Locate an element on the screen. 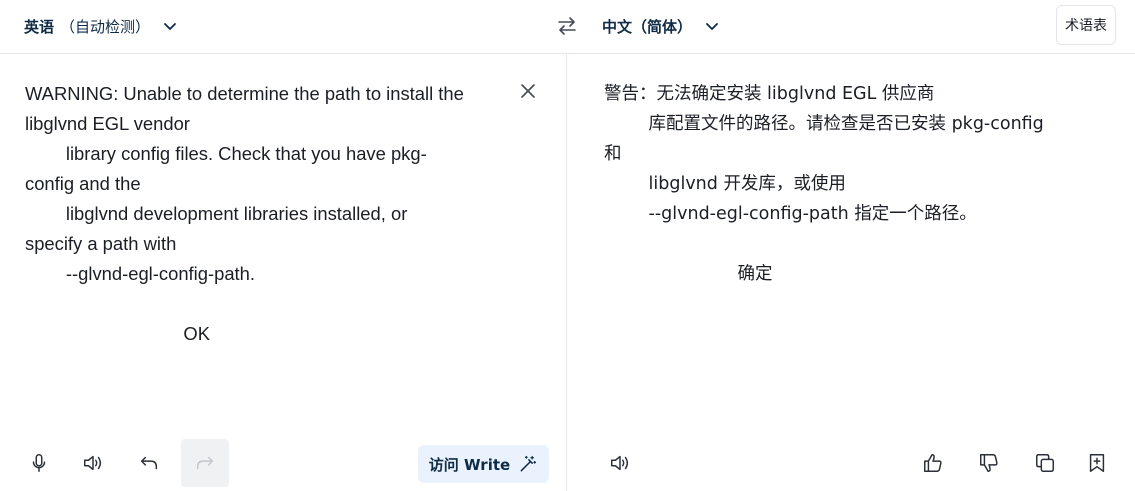 Image resolution: width=1135 pixels, height=491 pixels. redo-button is located at coordinates (205, 463).